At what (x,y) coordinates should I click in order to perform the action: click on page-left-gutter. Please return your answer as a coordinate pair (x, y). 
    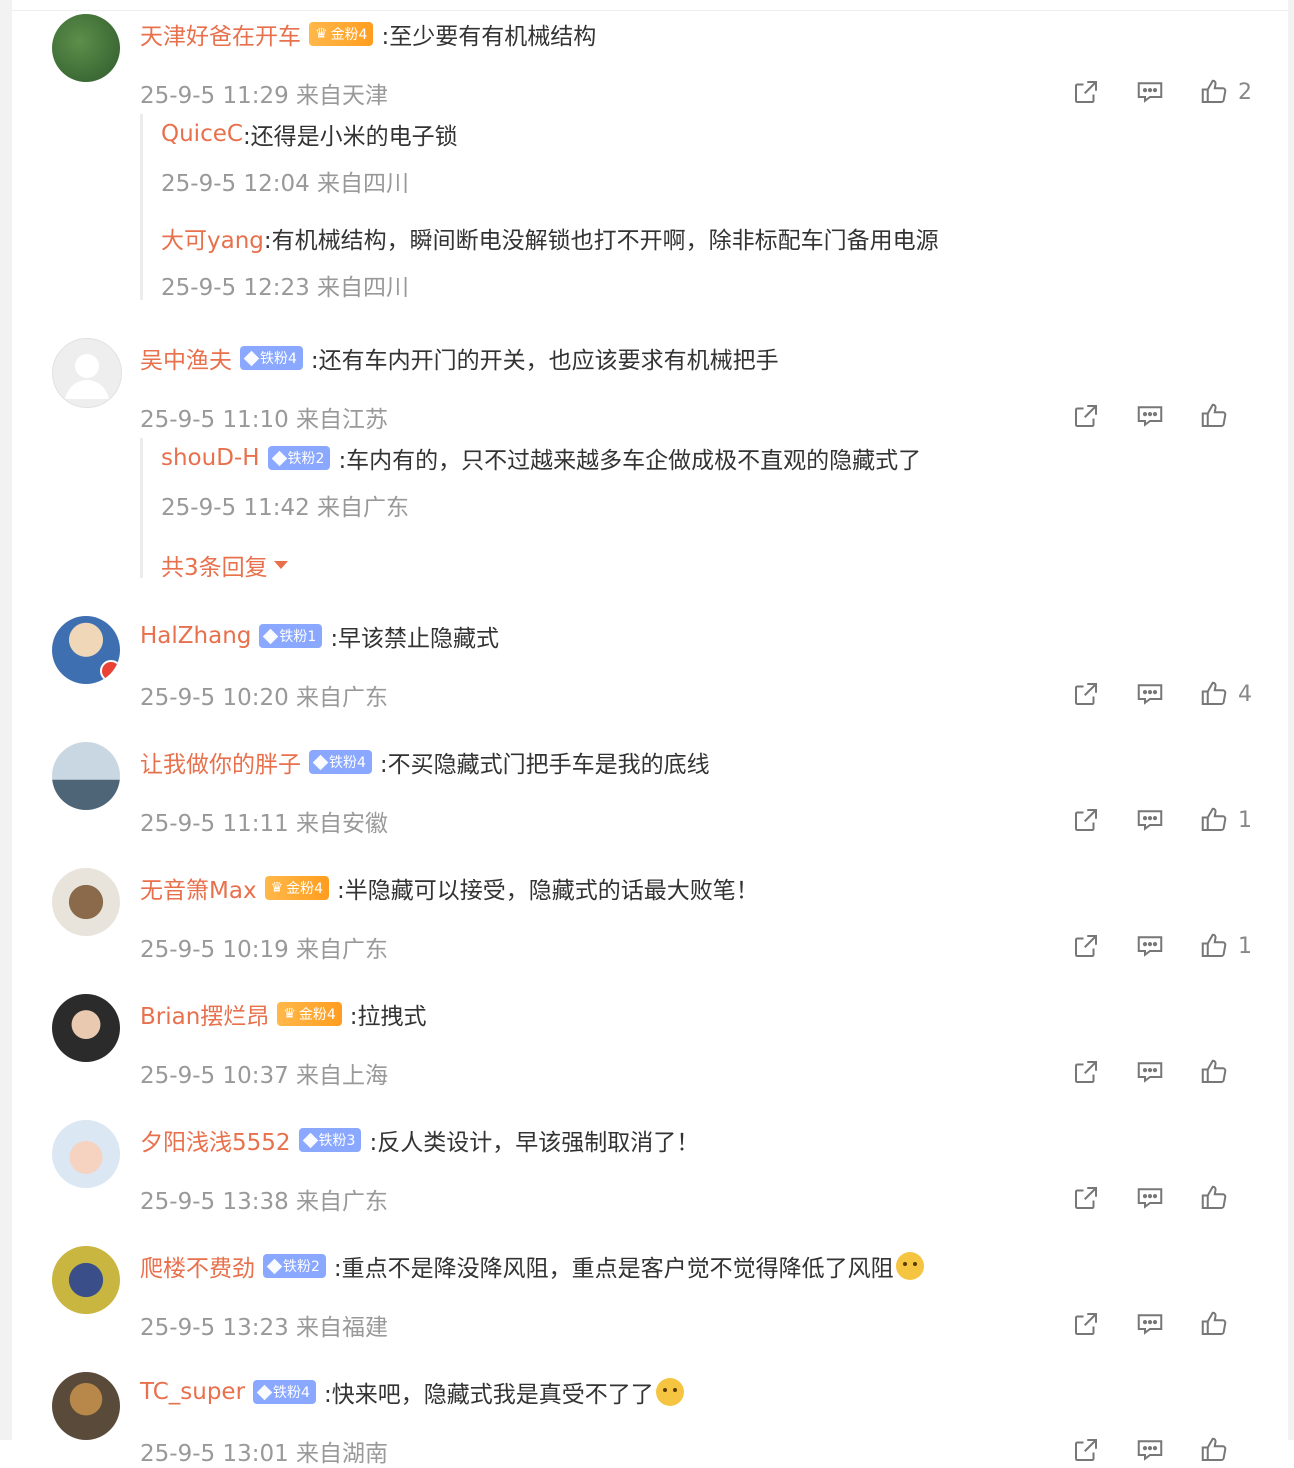
    Looking at the image, I should click on (6, 720).